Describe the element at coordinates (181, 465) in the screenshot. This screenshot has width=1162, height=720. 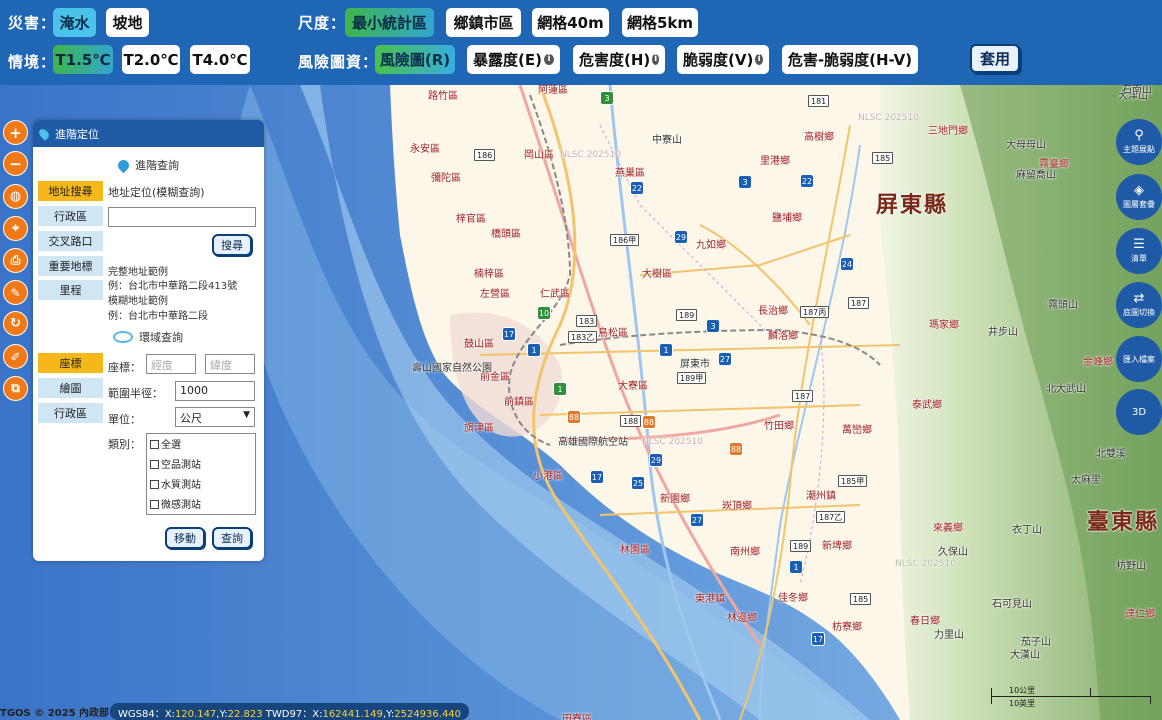
I see `category-label-air: 空品測站` at that location.